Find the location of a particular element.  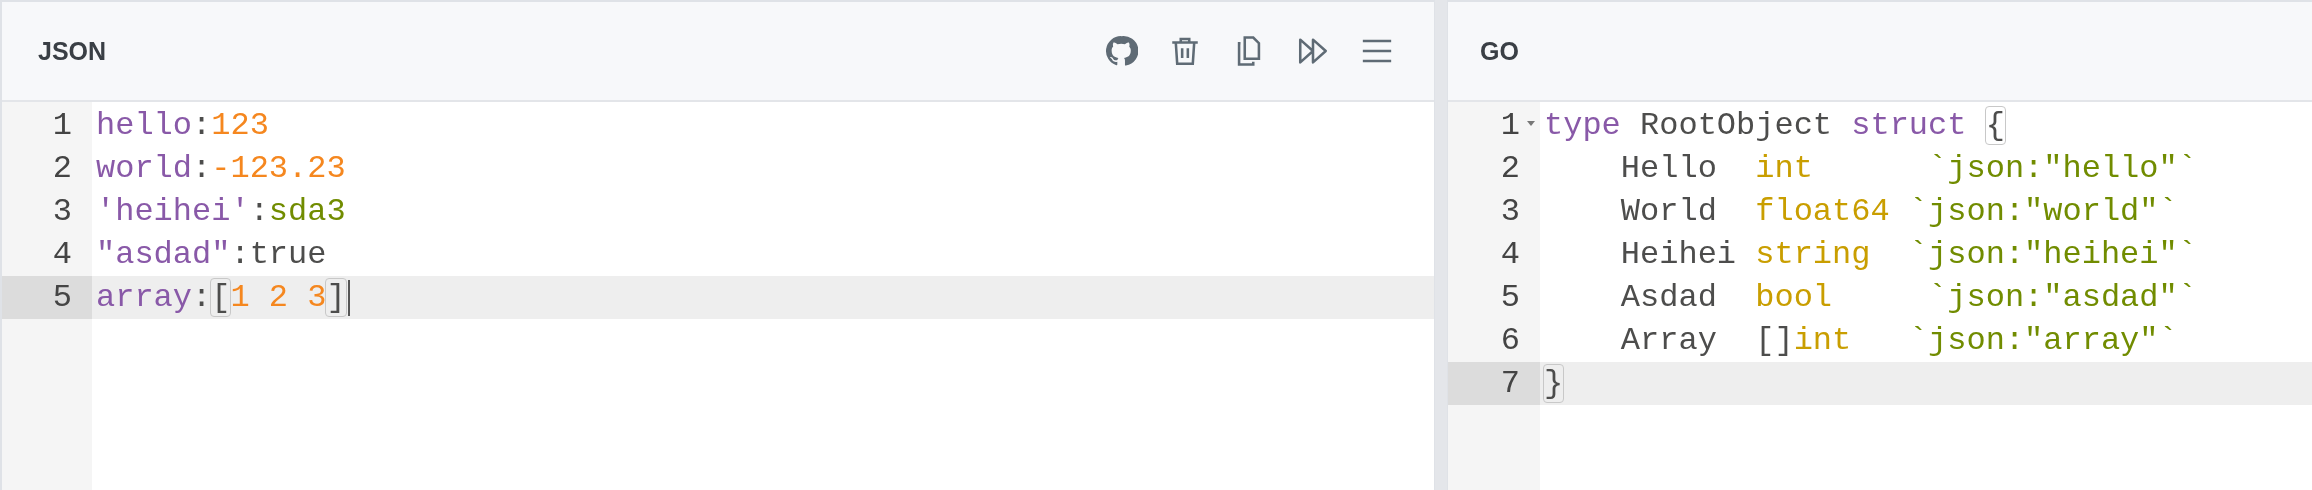

line-number: 7 is located at coordinates (1510, 383).